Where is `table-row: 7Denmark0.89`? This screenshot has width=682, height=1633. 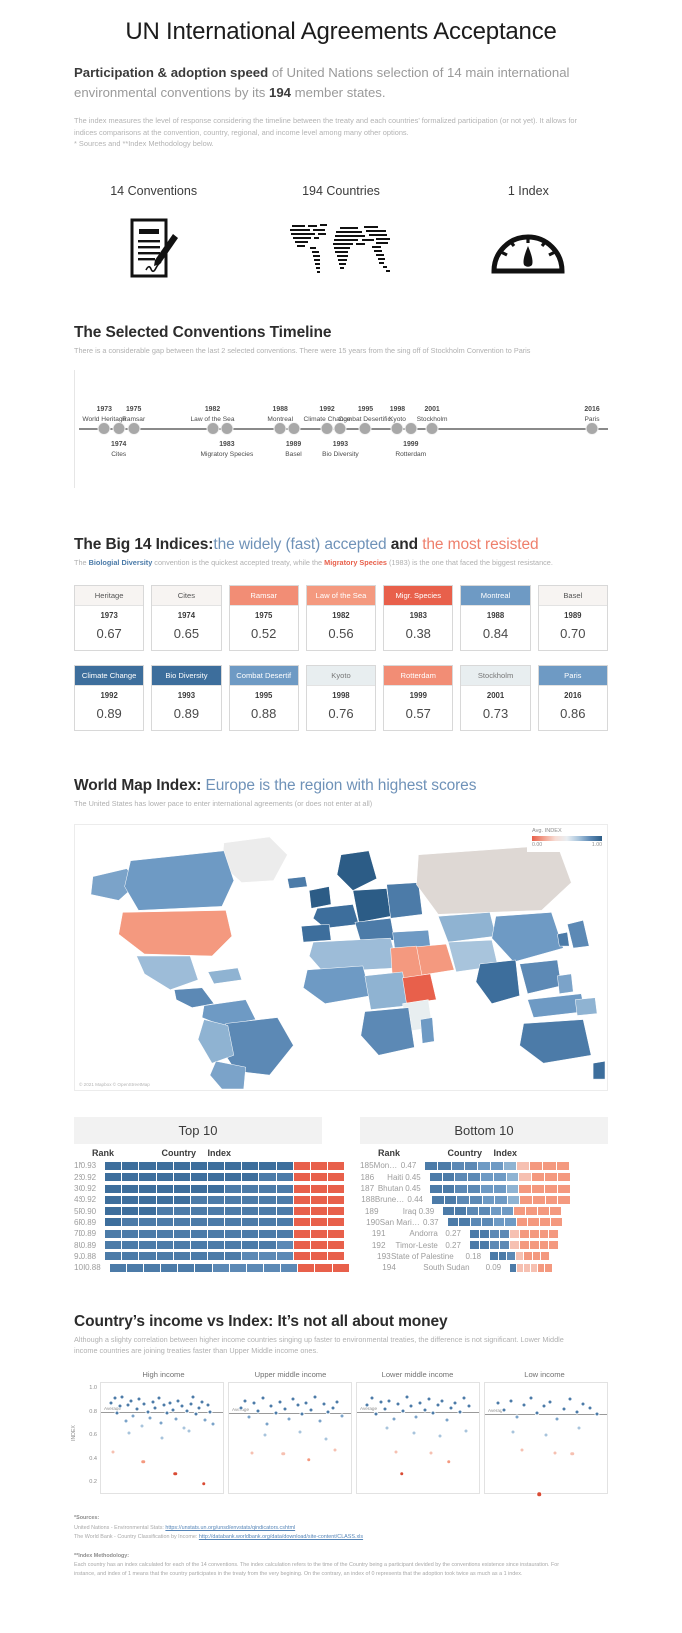 table-row: 7Denmark0.89 is located at coordinates (209, 1233).